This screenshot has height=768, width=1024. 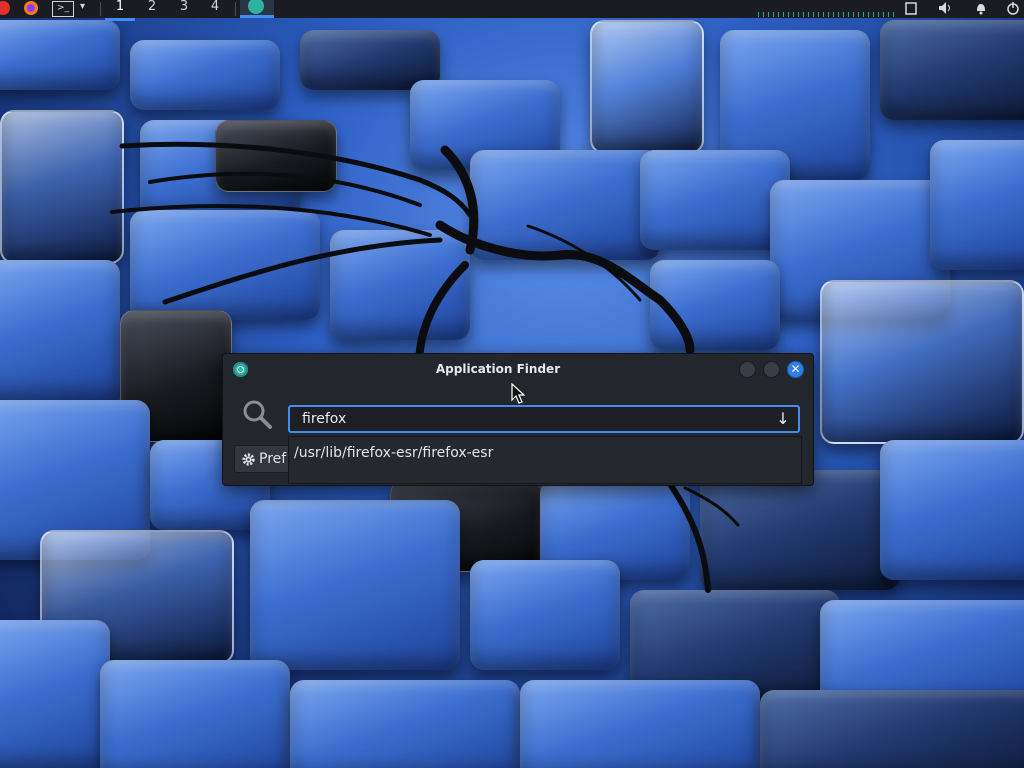 I want to click on search-icon, so click(x=257, y=414).